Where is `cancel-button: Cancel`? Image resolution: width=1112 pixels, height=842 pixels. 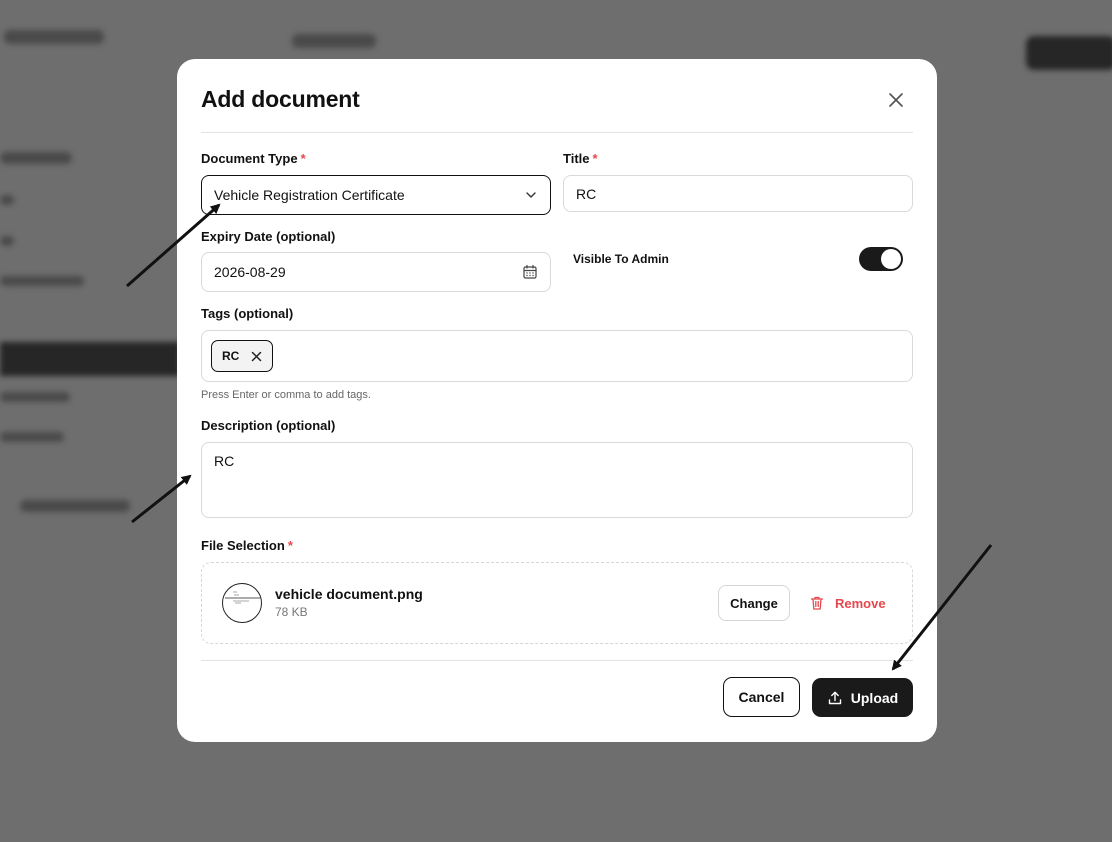 cancel-button: Cancel is located at coordinates (761, 697).